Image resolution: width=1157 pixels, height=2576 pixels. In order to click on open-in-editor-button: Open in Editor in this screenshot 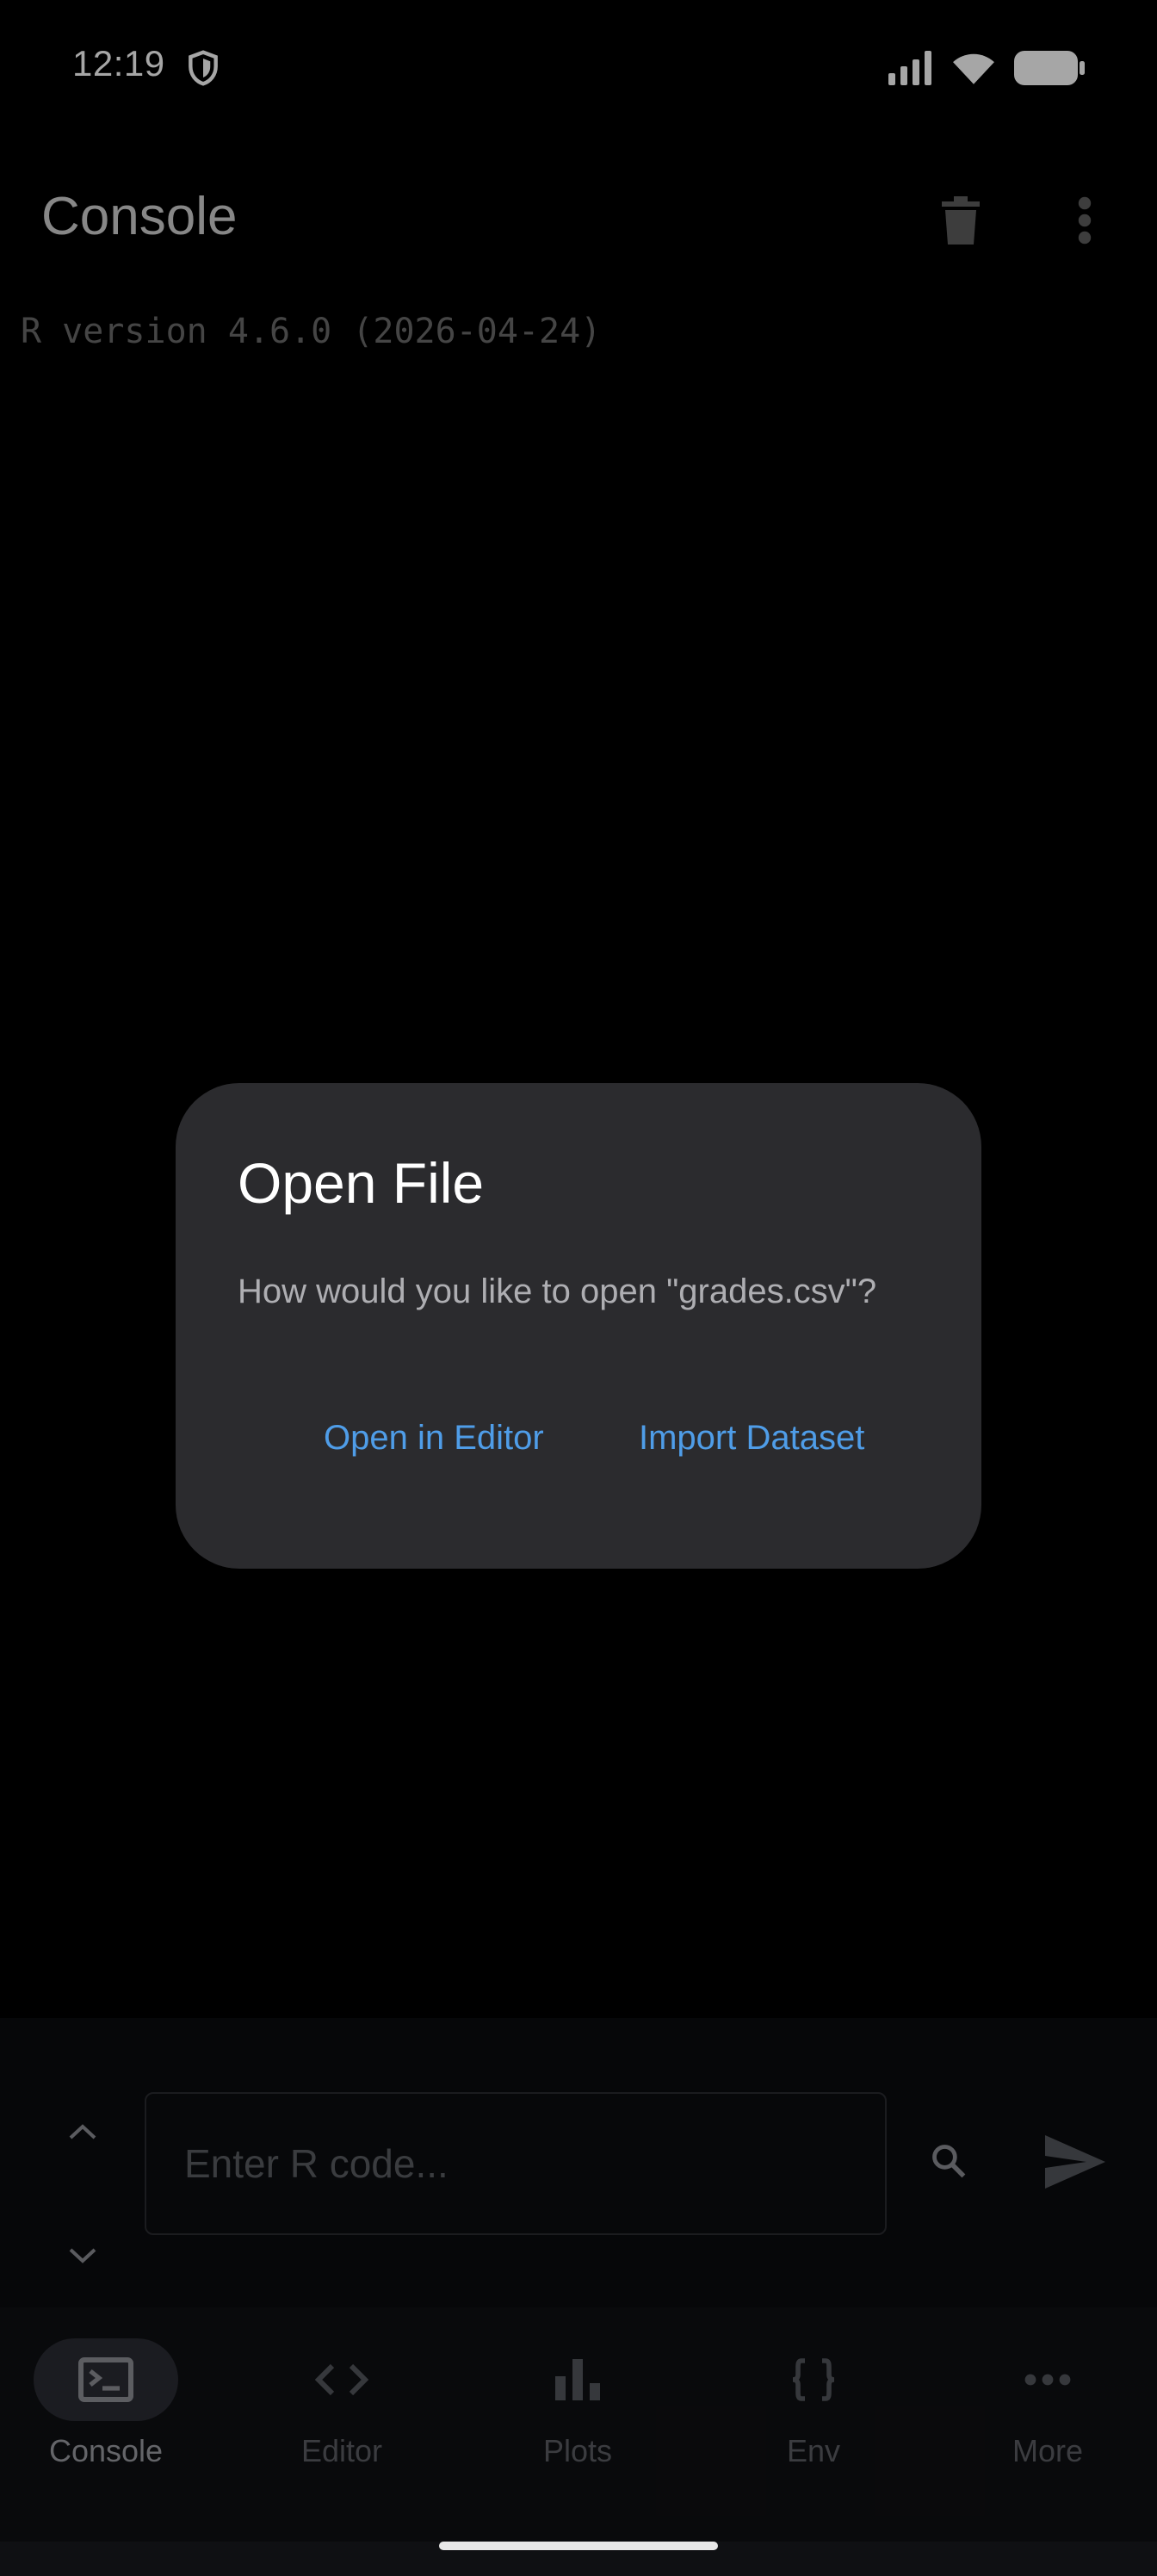, I will do `click(433, 1438)`.